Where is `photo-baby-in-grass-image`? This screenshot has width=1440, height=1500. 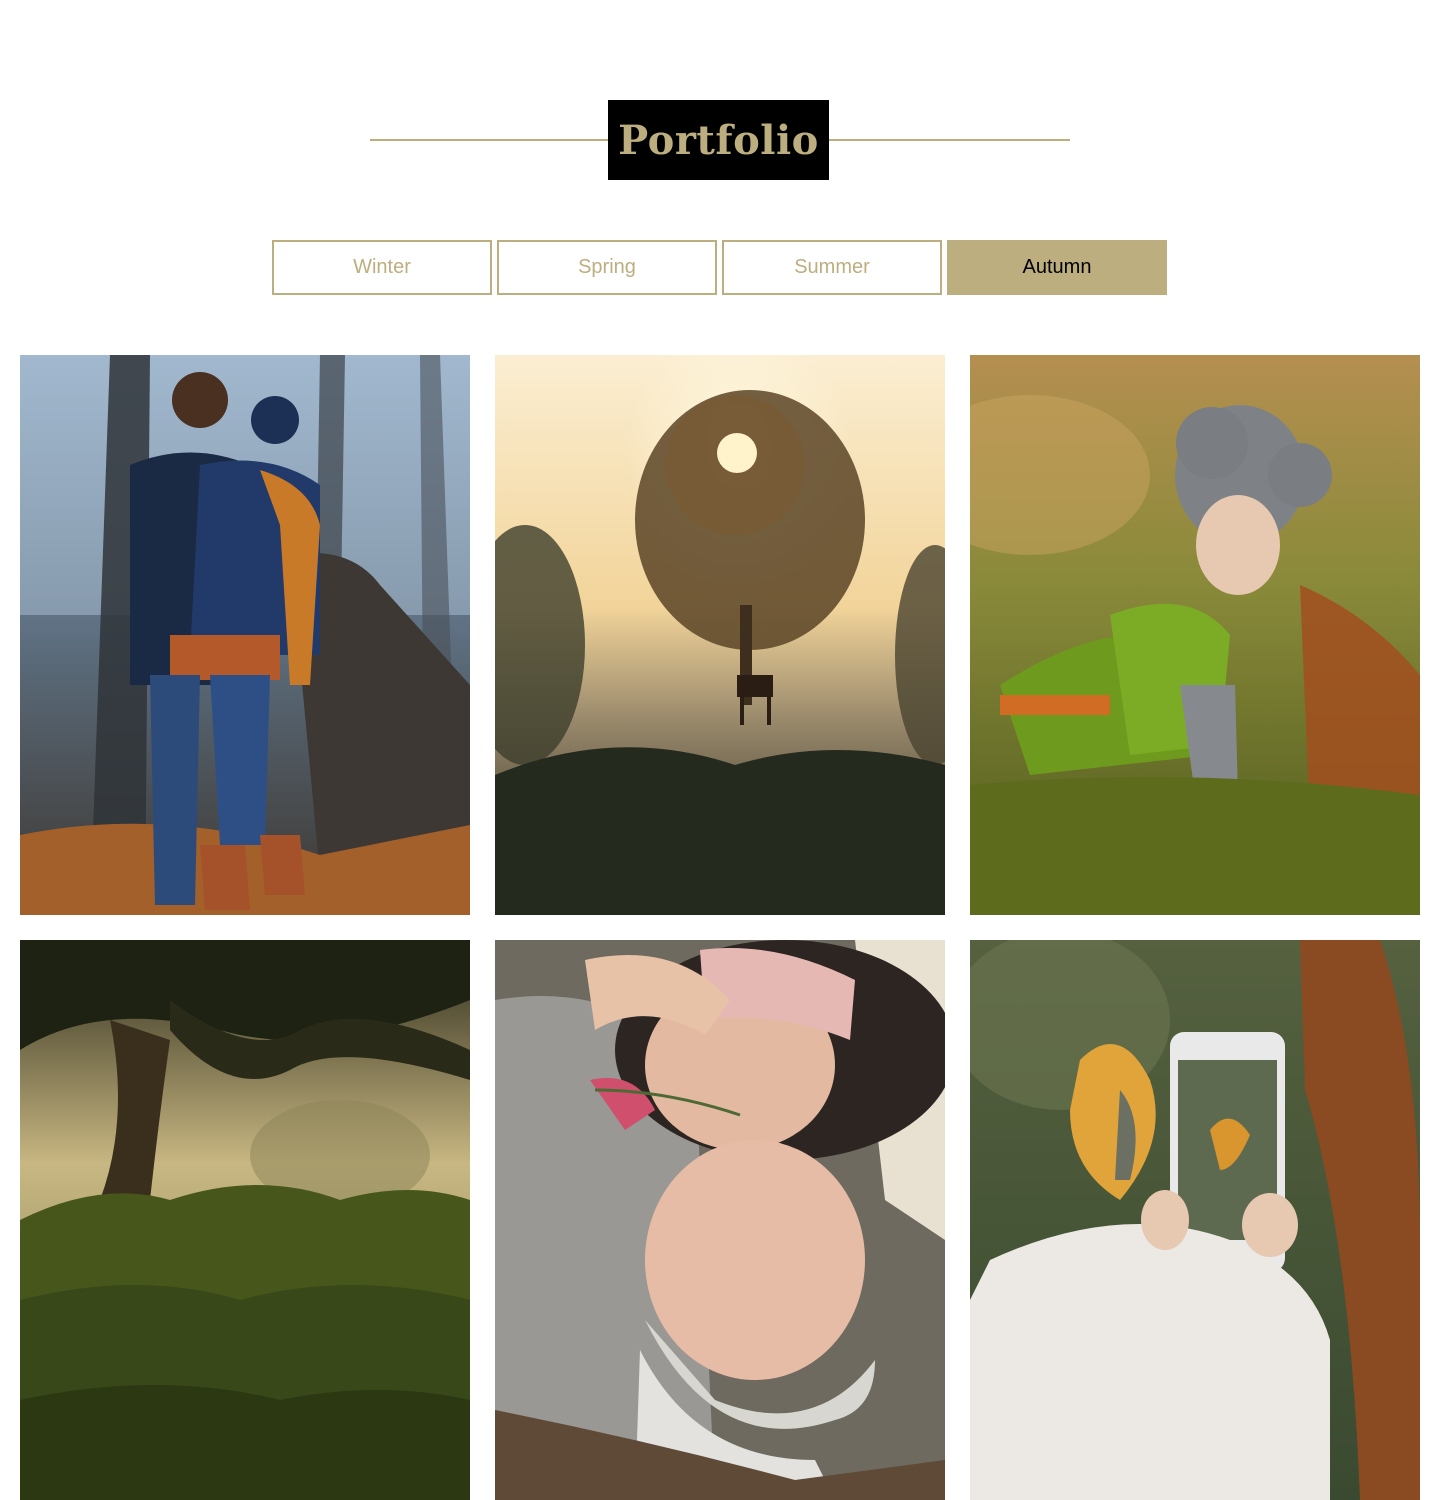 photo-baby-in-grass-image is located at coordinates (1195, 635).